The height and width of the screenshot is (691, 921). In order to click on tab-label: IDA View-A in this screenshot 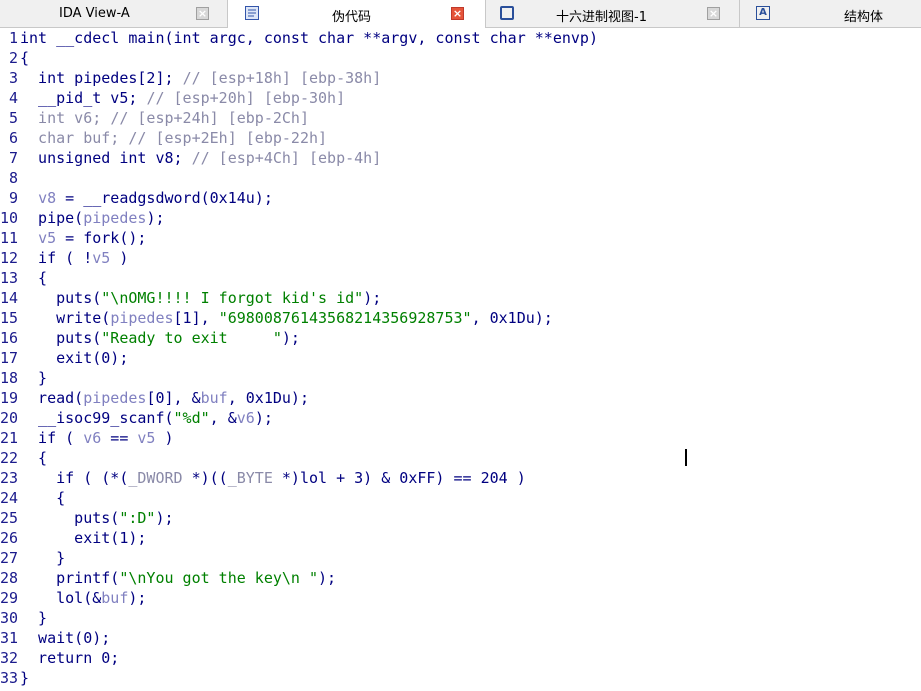, I will do `click(94, 13)`.